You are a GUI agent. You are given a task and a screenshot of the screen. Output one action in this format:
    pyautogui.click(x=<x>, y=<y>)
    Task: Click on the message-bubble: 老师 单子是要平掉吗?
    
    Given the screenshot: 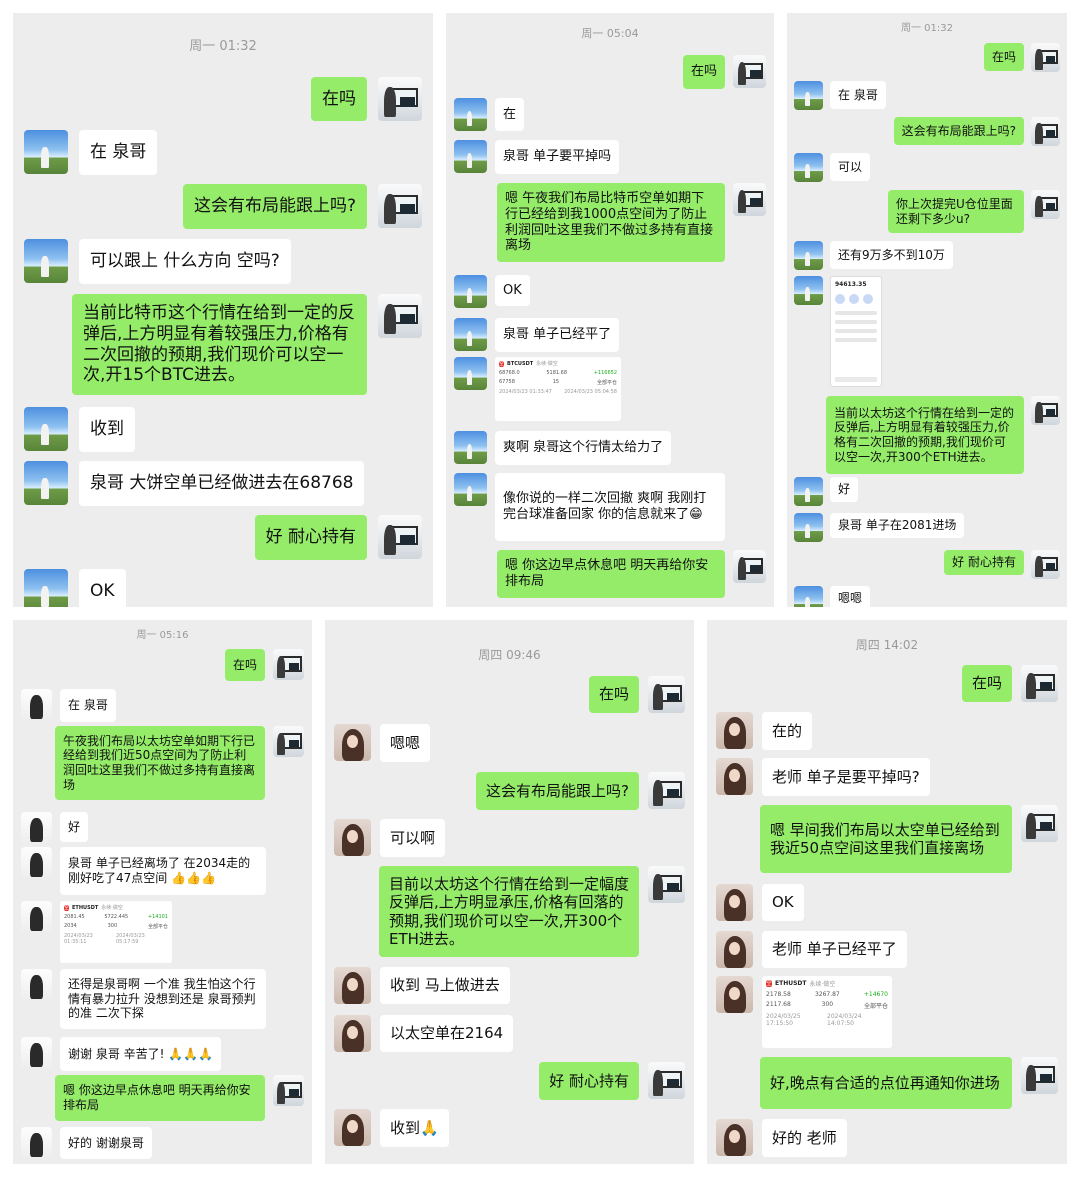 What is the action you would take?
    pyautogui.click(x=846, y=777)
    